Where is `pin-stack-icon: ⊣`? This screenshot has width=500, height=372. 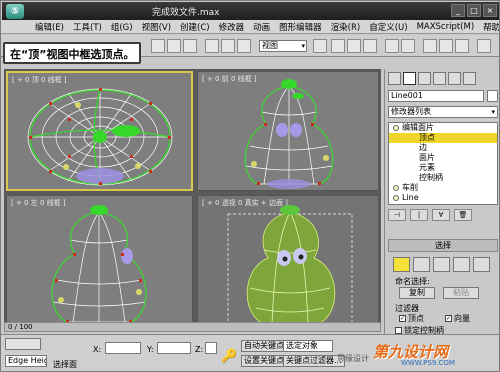
pin-stack-icon: ⊣ is located at coordinates (397, 215).